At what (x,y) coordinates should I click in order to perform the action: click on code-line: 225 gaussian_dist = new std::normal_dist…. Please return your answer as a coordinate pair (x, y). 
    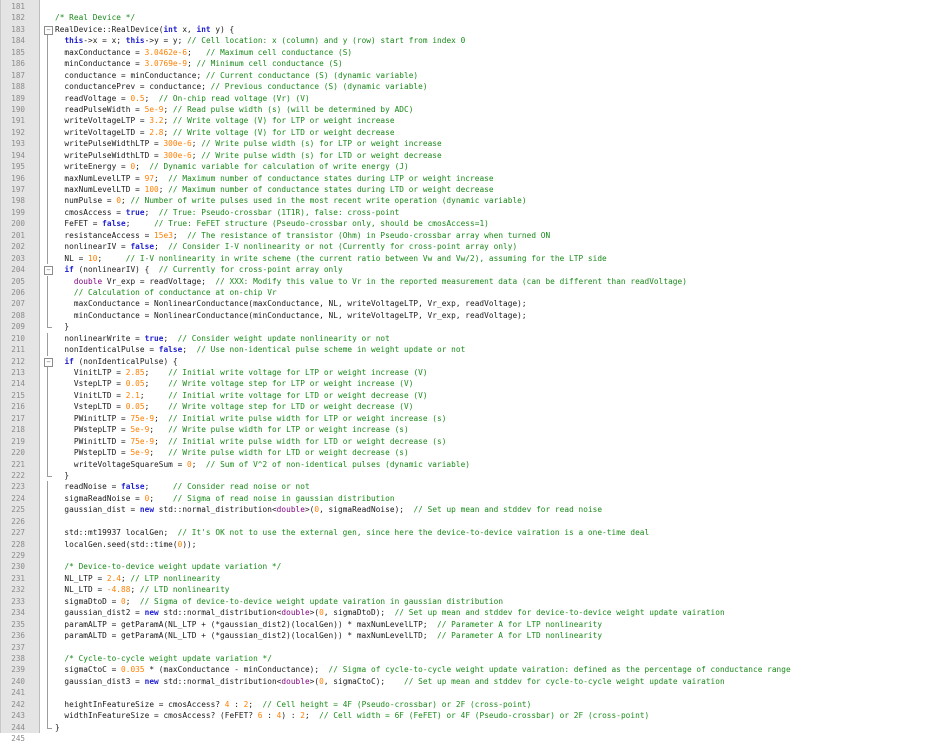
    Looking at the image, I should click on (469, 510).